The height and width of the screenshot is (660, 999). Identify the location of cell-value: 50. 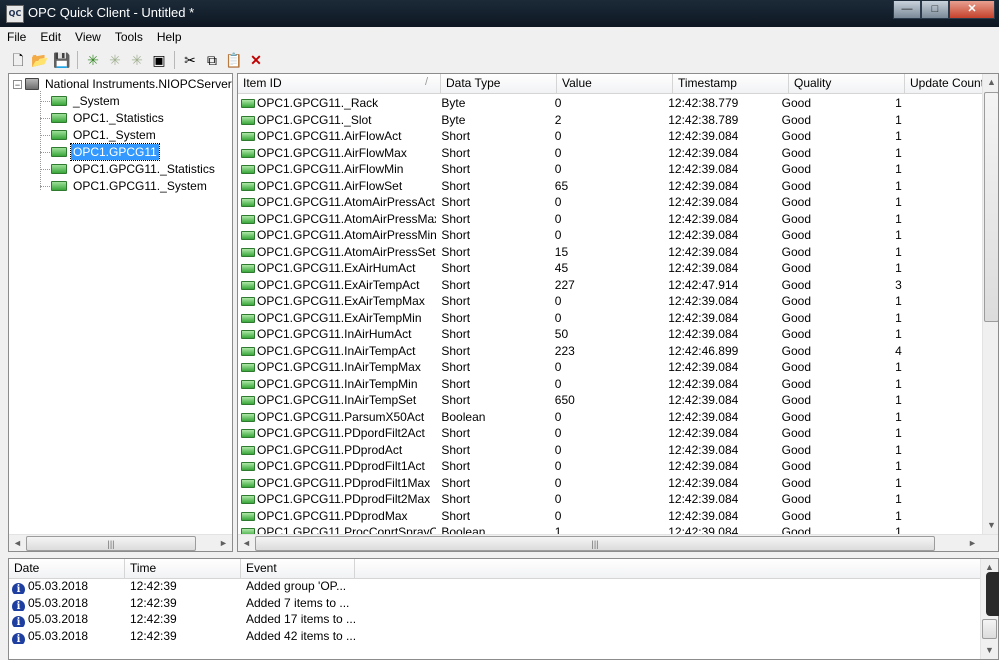
(606, 334).